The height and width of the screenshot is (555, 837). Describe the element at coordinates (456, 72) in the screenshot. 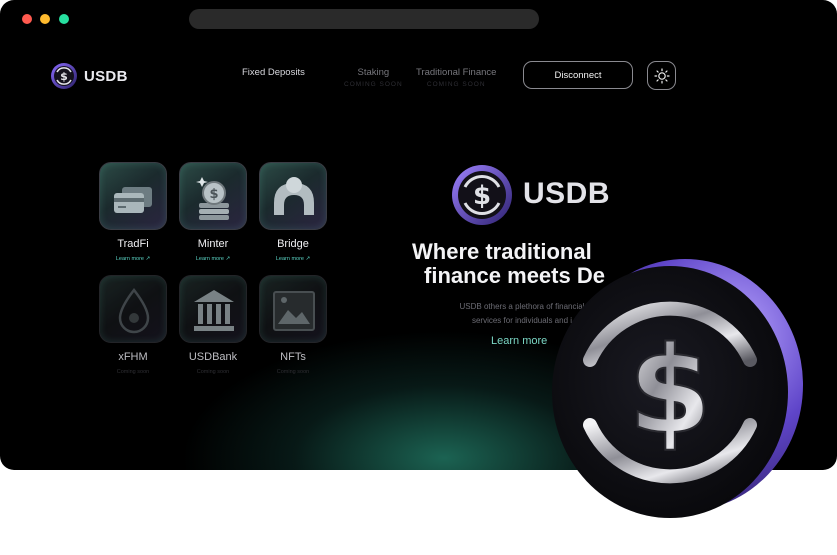

I see `nav-traditional-finance-label: Traditional Finance` at that location.